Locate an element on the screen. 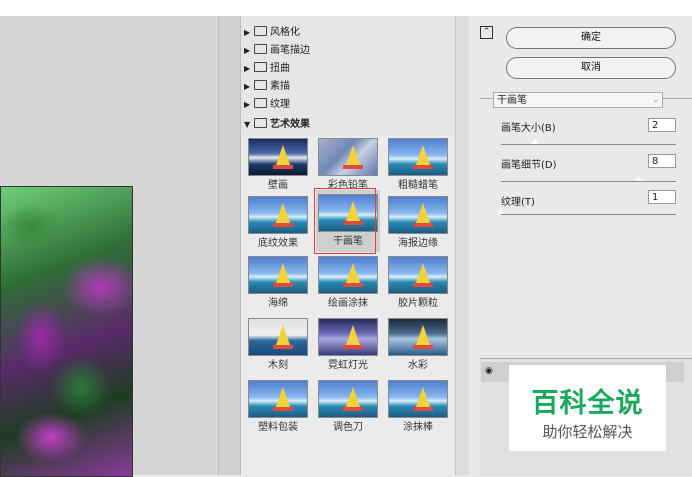 The width and height of the screenshot is (692, 477). filter-thumb-watercolor: 水彩 is located at coordinates (418, 344).